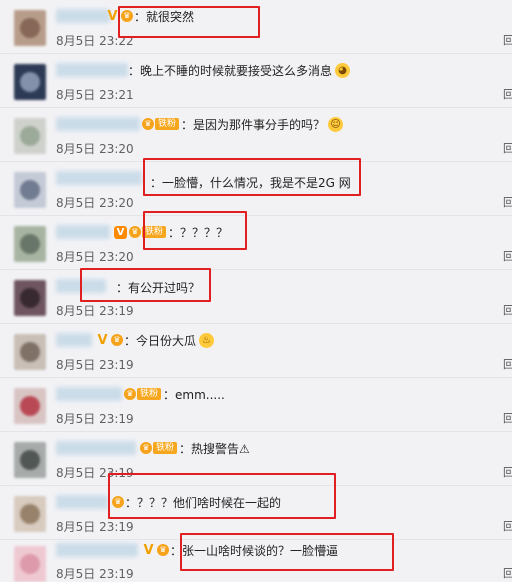 The width and height of the screenshot is (512, 582). I want to click on comment-row: ♛ ：？？？他们啥时候在一起的 8月5日 23:19 回, so click(256, 513).